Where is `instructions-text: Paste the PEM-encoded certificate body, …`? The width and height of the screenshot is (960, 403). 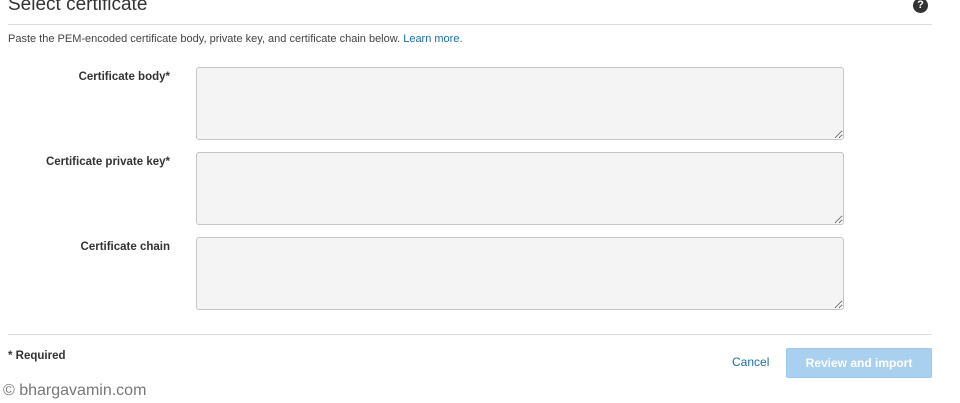
instructions-text: Paste the PEM-encoded certificate body, … is located at coordinates (235, 39).